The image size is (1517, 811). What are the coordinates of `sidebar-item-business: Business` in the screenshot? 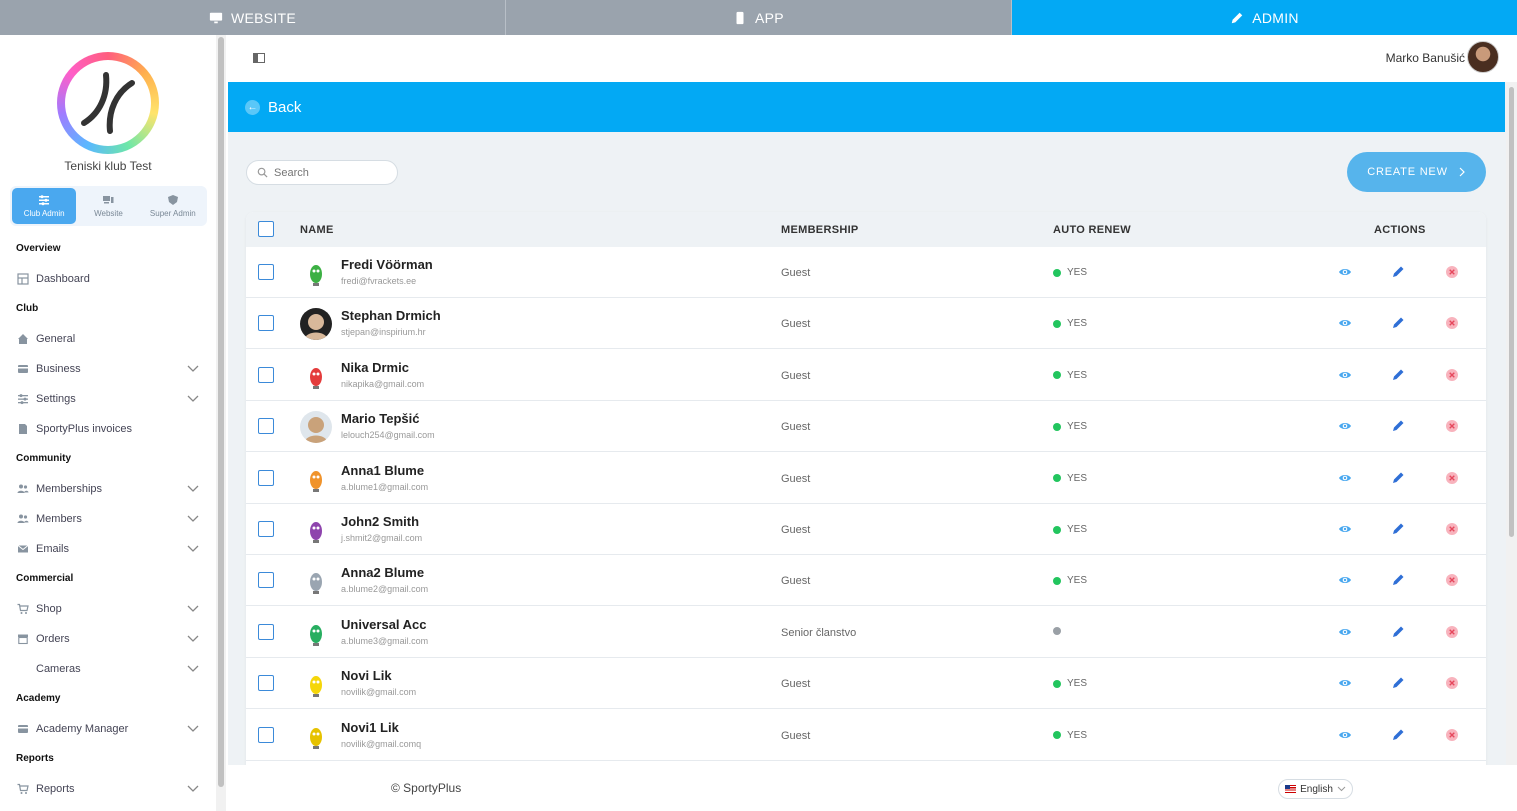 It's located at (108, 369).